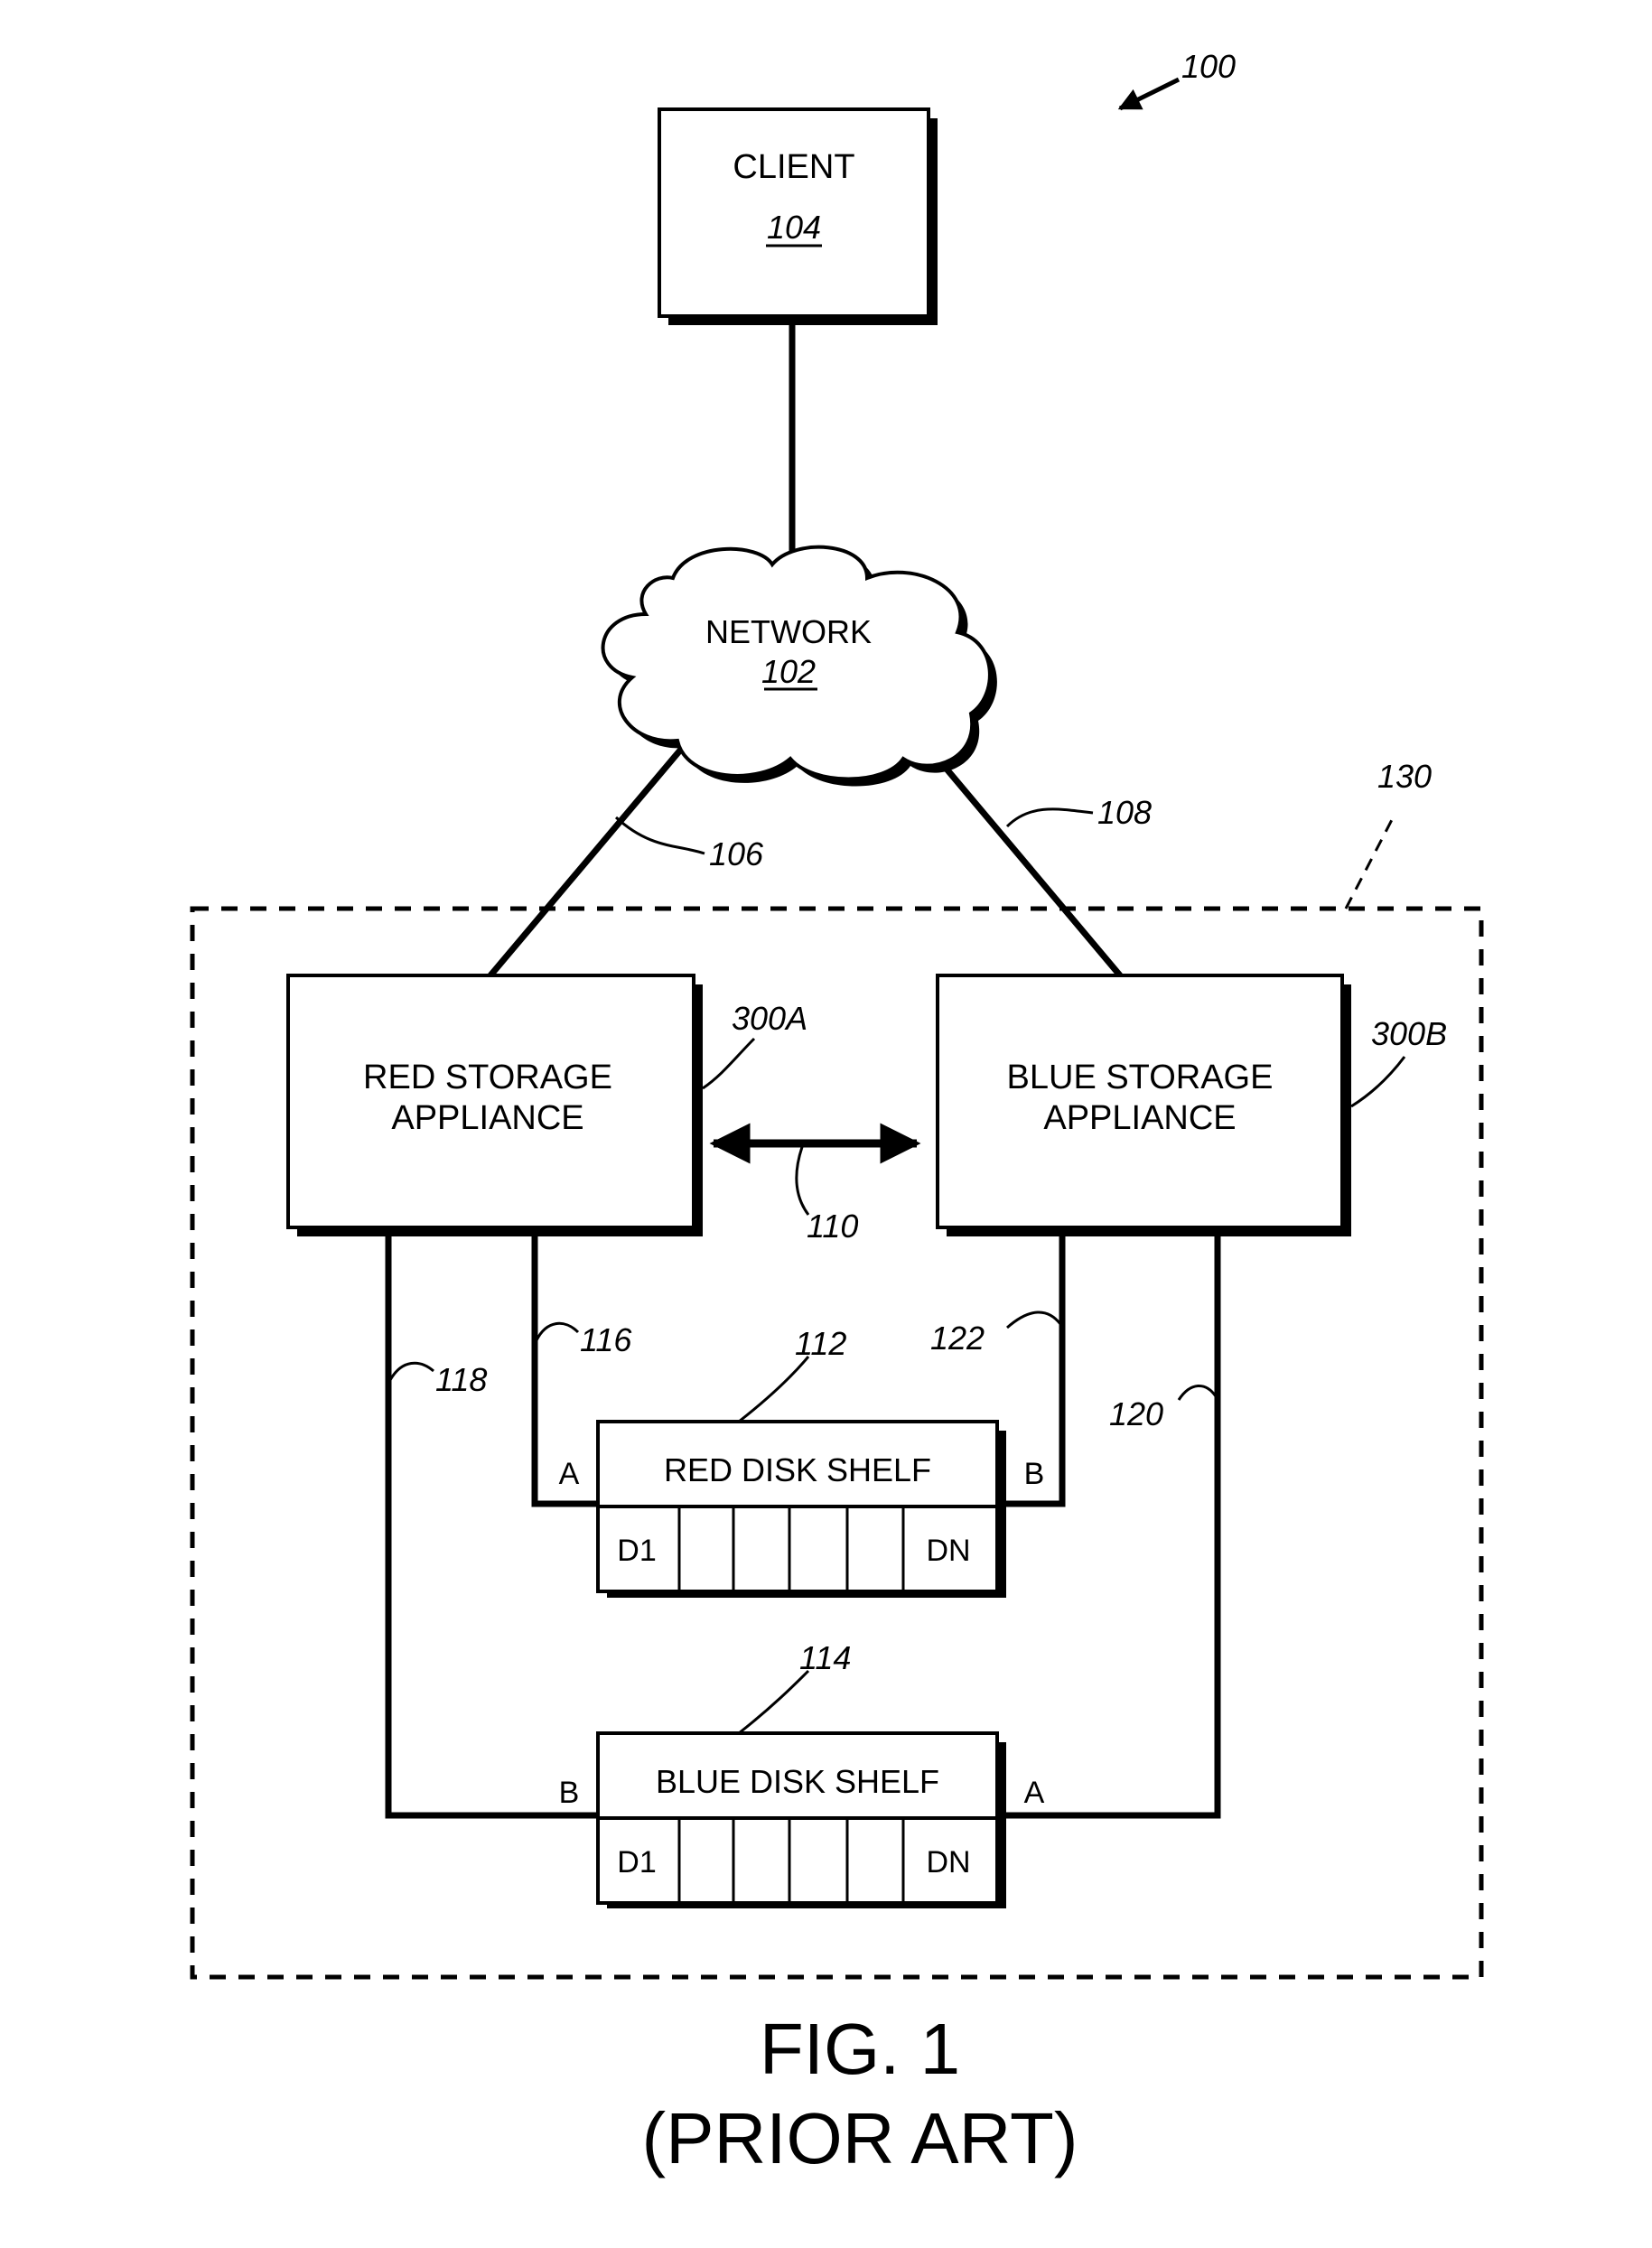 This screenshot has height=2248, width=1652. I want to click on arrow-icon, so click(1149, 94).